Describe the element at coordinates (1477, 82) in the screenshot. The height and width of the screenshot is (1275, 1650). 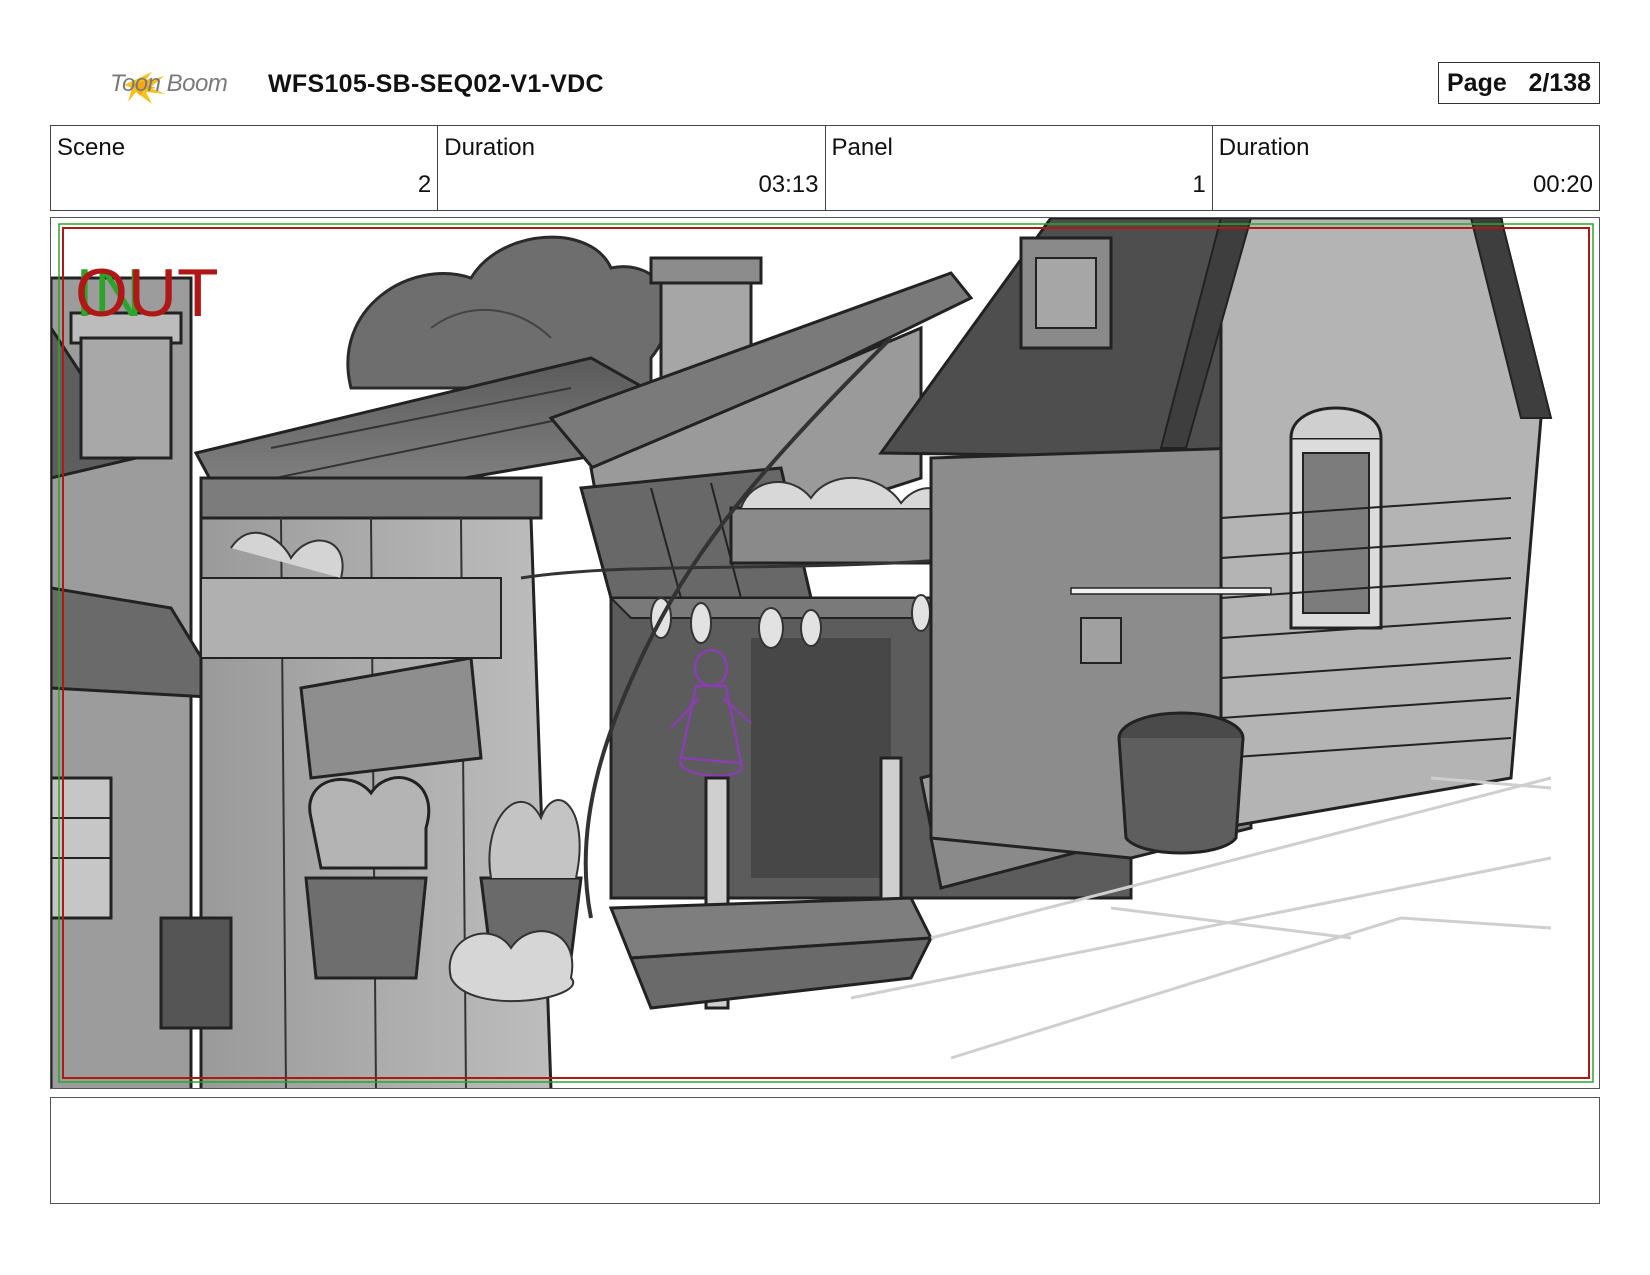
I see `page-label: Page` at that location.